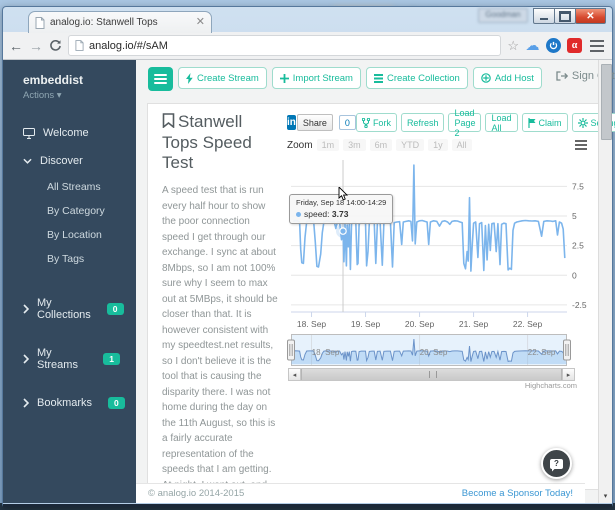 This screenshot has width=615, height=510. Describe the element at coordinates (438, 145) in the screenshot. I see `range-1y: 1y` at that location.